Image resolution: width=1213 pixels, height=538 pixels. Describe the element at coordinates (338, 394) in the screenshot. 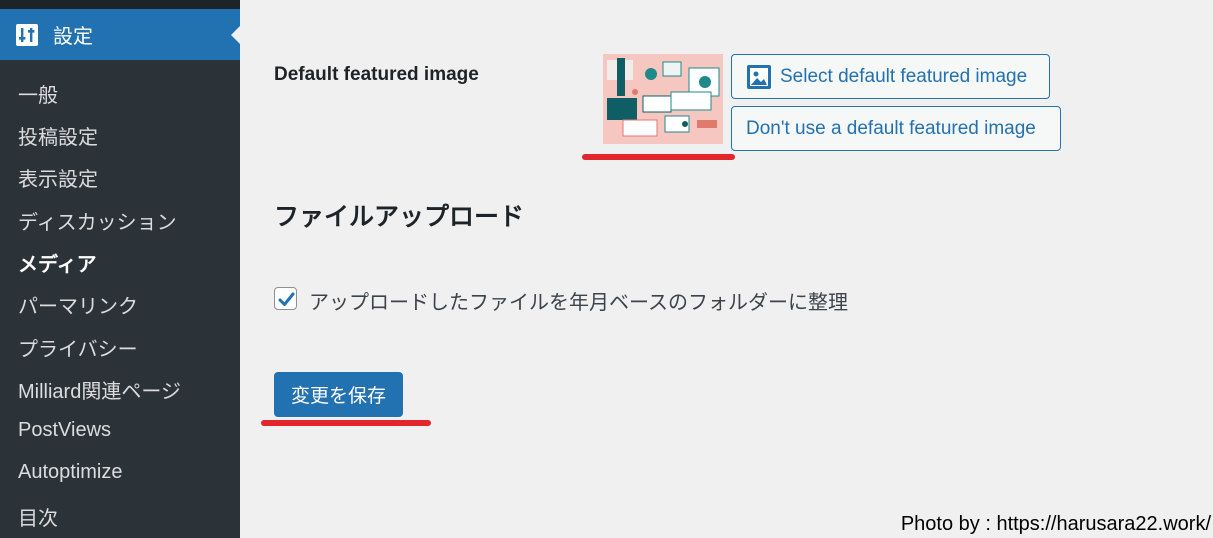

I see `save-changes-button: 変更を保存` at that location.